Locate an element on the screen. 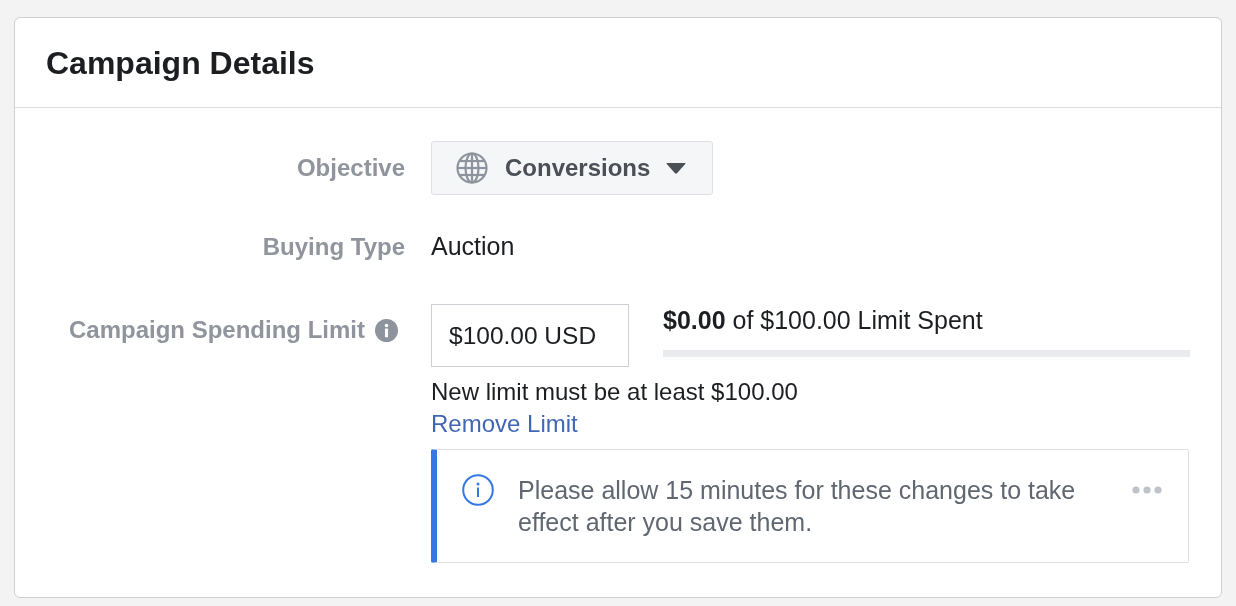 The height and width of the screenshot is (606, 1236). field-label: Buying Type is located at coordinates (333, 246).